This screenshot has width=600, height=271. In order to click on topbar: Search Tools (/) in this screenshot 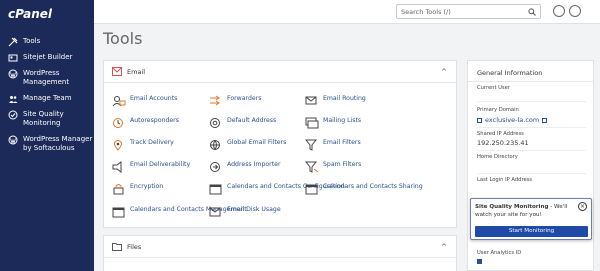, I will do `click(347, 12)`.